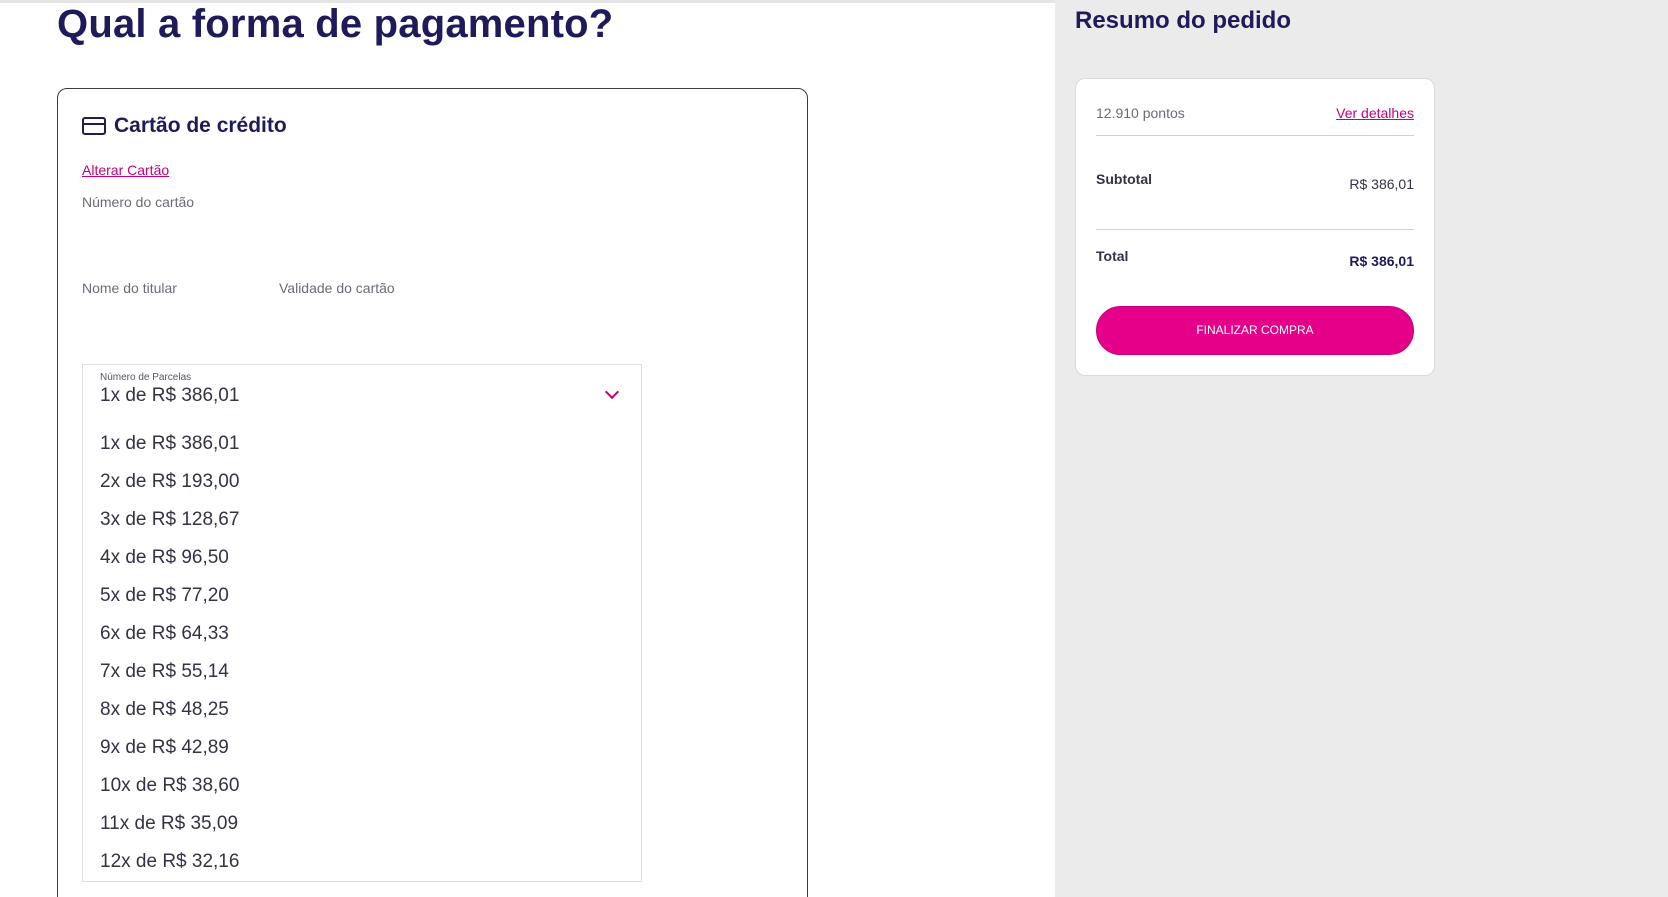 Image resolution: width=1668 pixels, height=897 pixels. Describe the element at coordinates (138, 202) in the screenshot. I see `card-number-label: Número do cartão` at that location.